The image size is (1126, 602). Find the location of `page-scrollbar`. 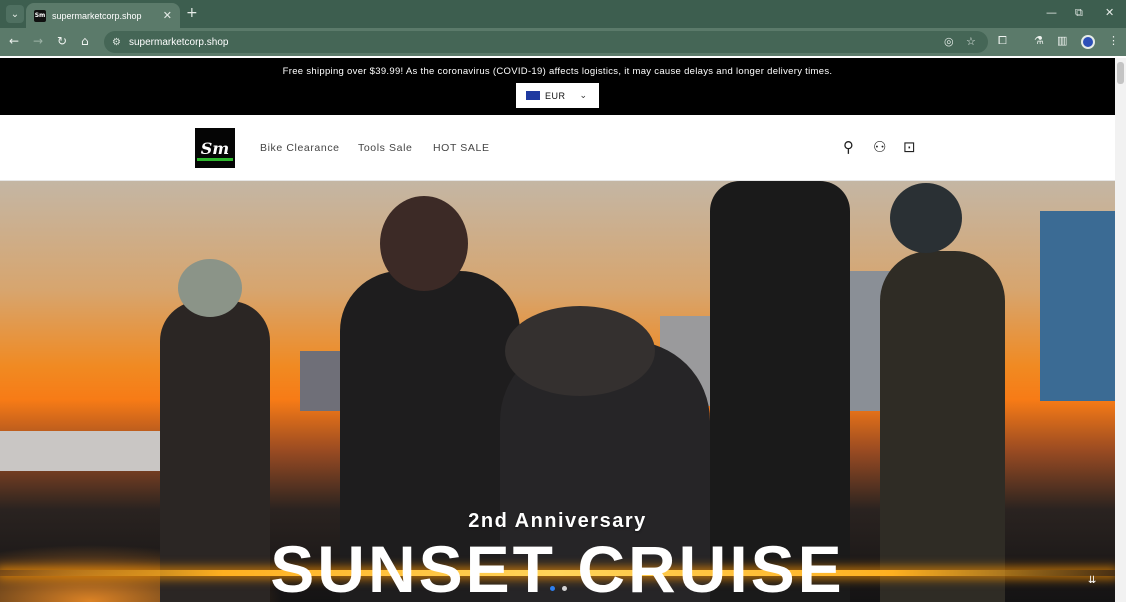

page-scrollbar is located at coordinates (1120, 330).